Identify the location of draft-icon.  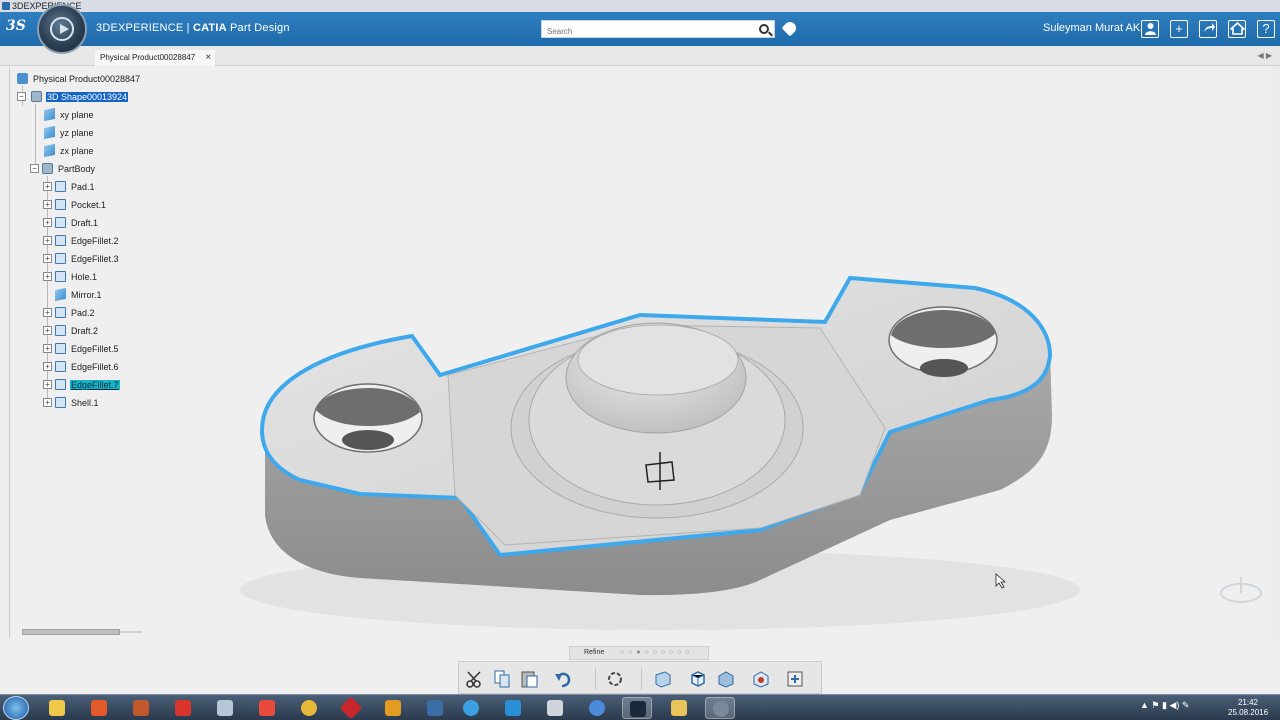
(60, 223).